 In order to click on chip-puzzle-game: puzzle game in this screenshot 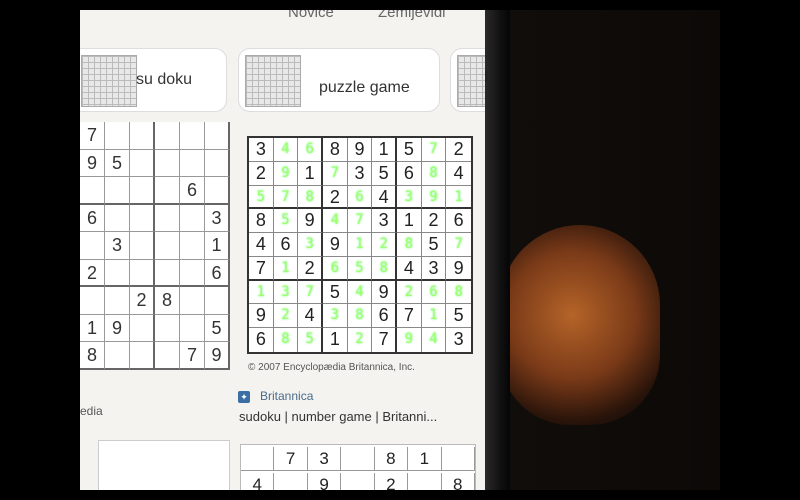, I will do `click(339, 80)`.